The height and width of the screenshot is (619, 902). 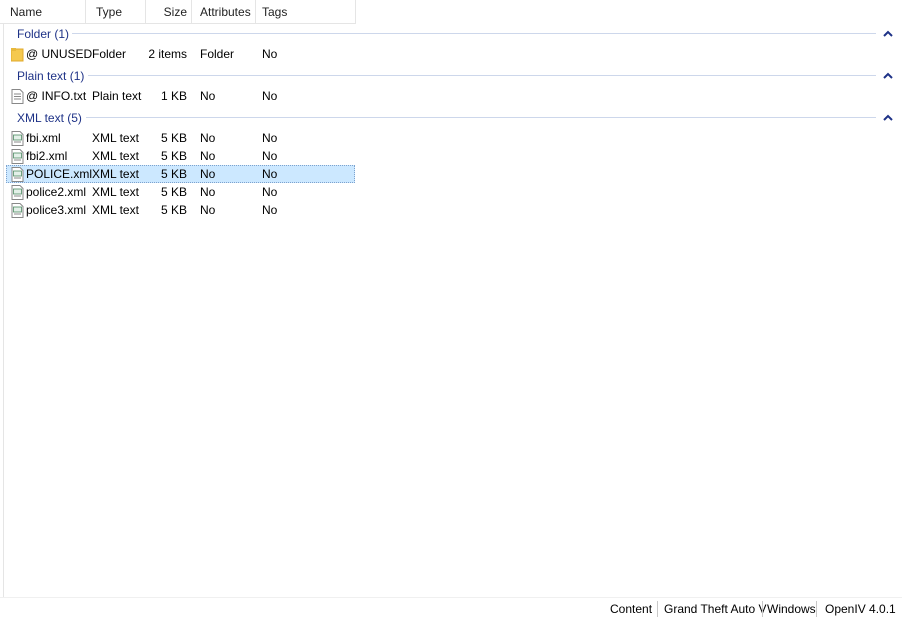 I want to click on file-size: 1 KB, so click(x=173, y=96).